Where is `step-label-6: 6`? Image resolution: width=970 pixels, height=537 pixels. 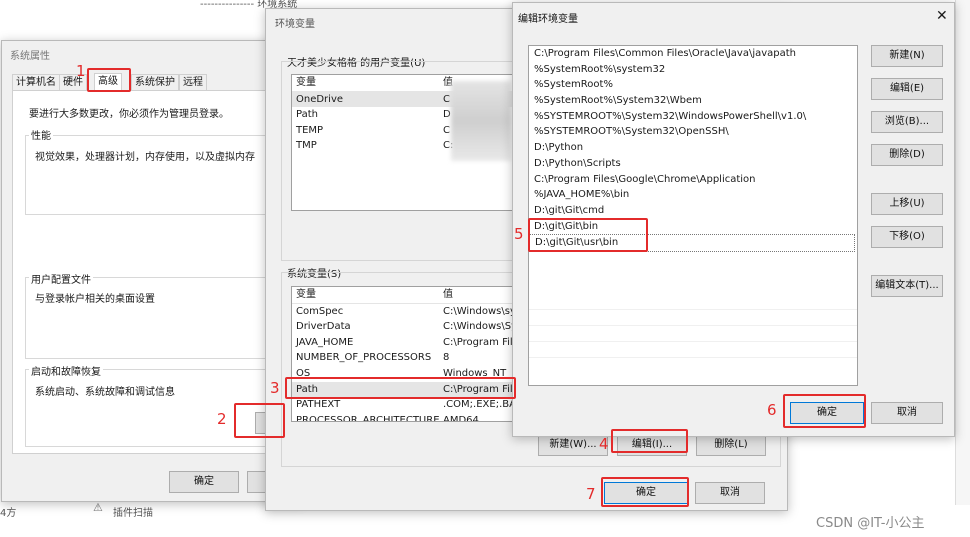
step-label-6: 6 is located at coordinates (772, 410).